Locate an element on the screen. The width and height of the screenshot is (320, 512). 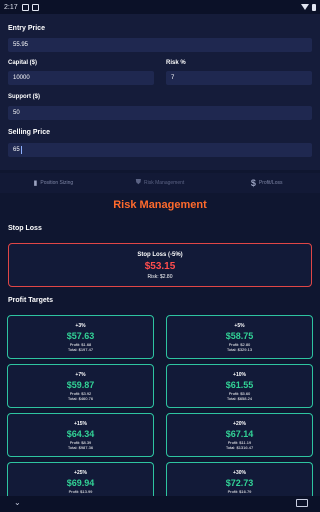
keyboard-icon is located at coordinates (302, 503).